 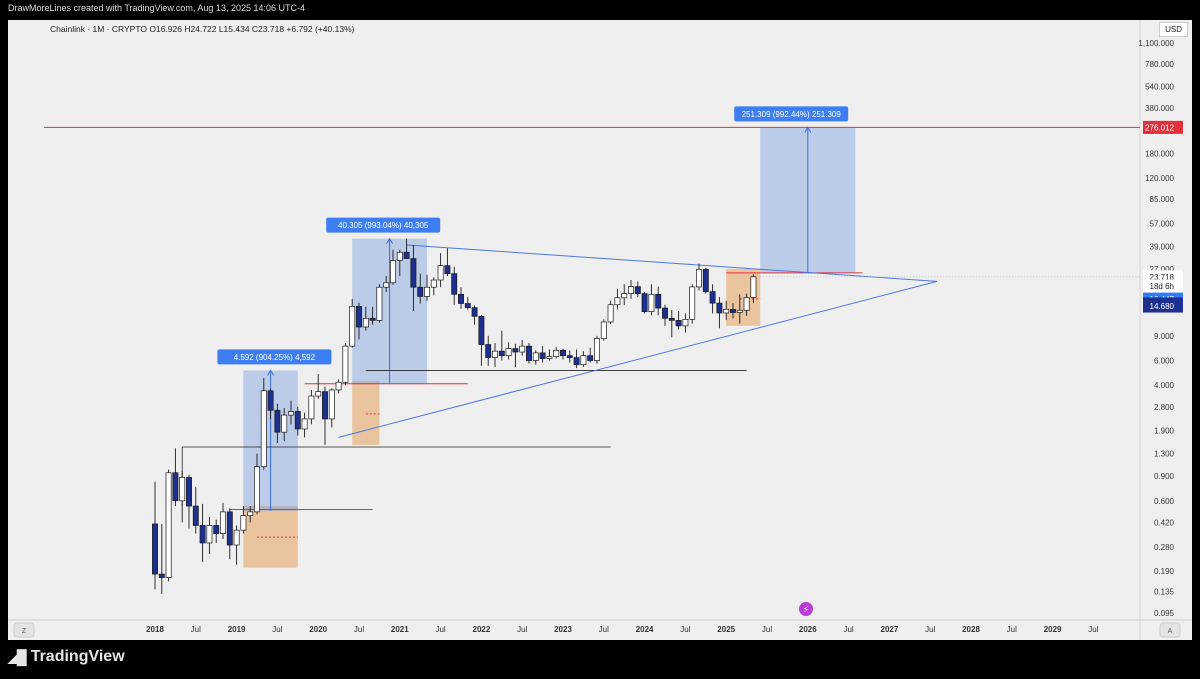 I want to click on tradingview-logo: ◢█ TradingView, so click(x=66, y=657).